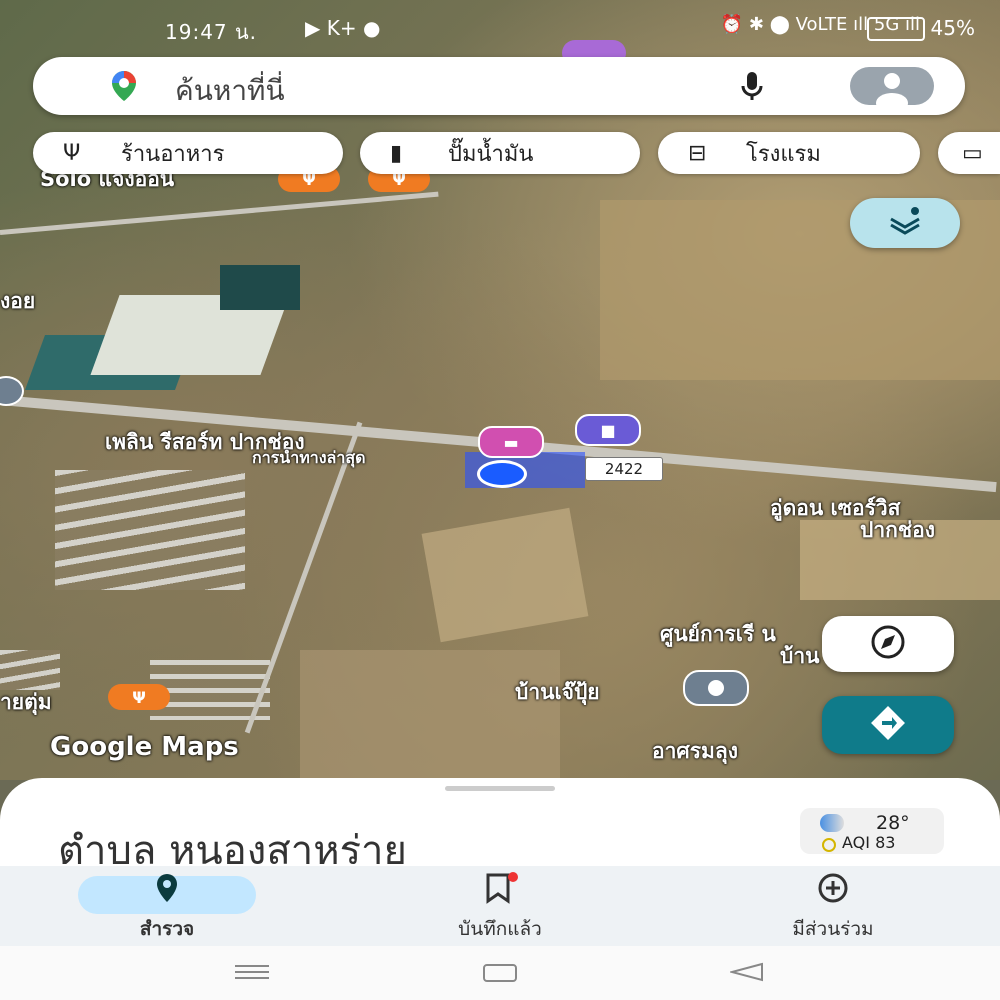 This screenshot has width=1000, height=1000. I want to click on gas-station-icon: ■, so click(608, 430).